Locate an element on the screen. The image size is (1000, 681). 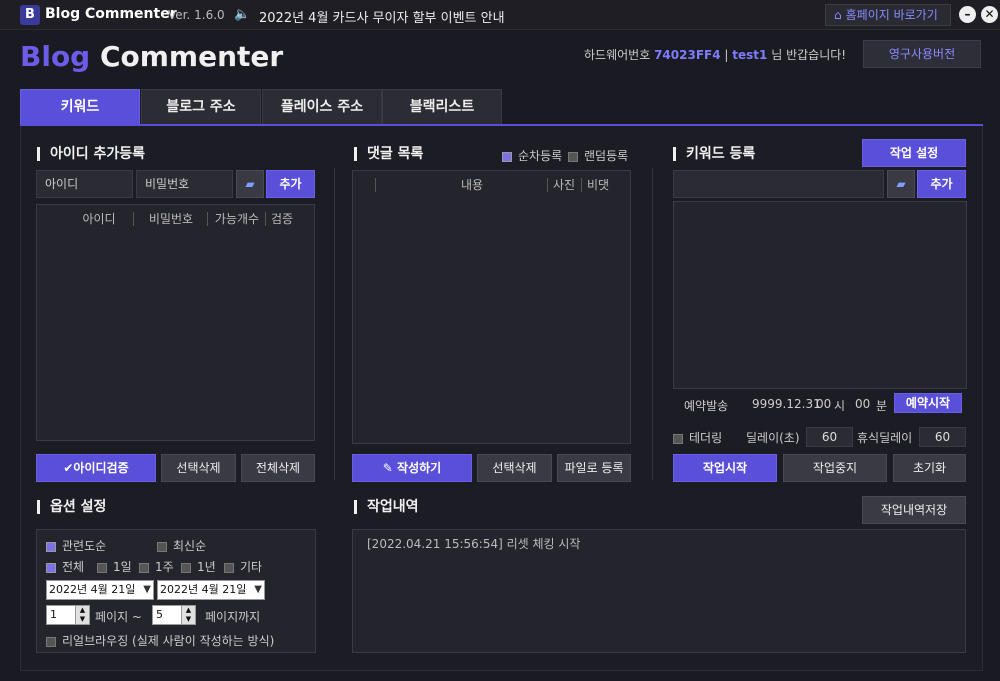
date-from-select: 2022년 4월 21일 ▼ is located at coordinates (100, 590).